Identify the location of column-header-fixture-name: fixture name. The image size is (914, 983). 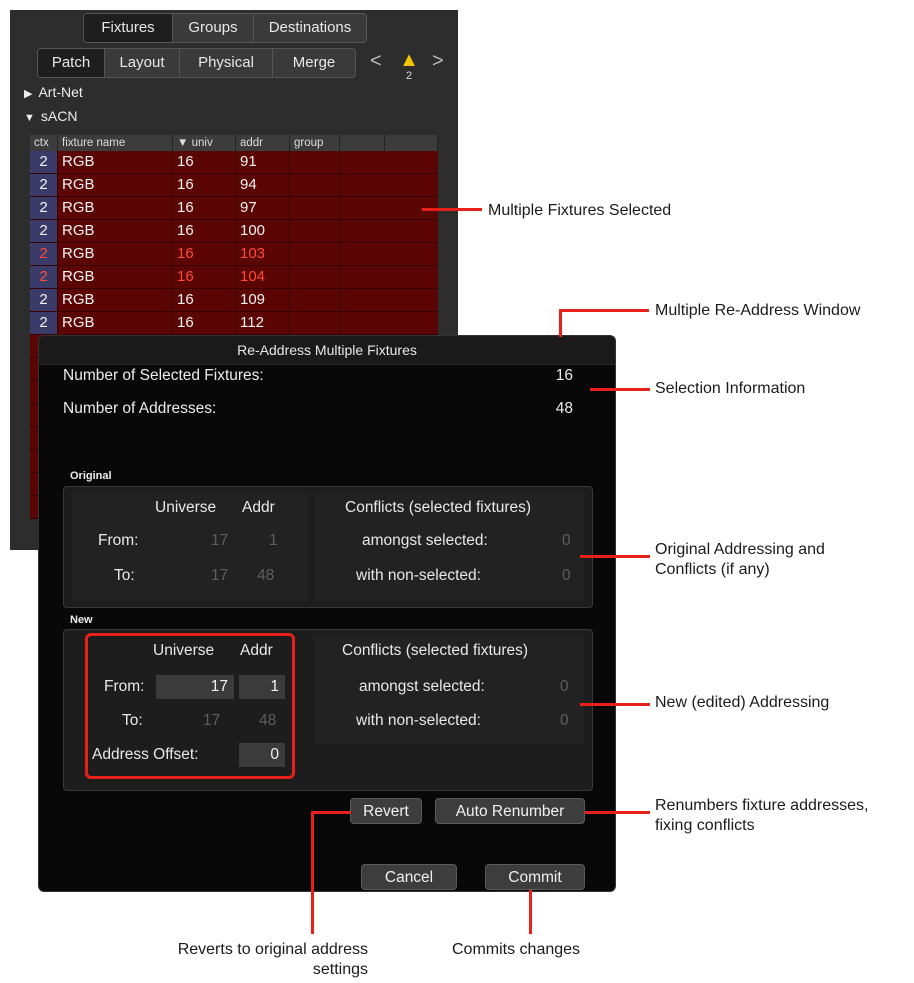
(115, 143).